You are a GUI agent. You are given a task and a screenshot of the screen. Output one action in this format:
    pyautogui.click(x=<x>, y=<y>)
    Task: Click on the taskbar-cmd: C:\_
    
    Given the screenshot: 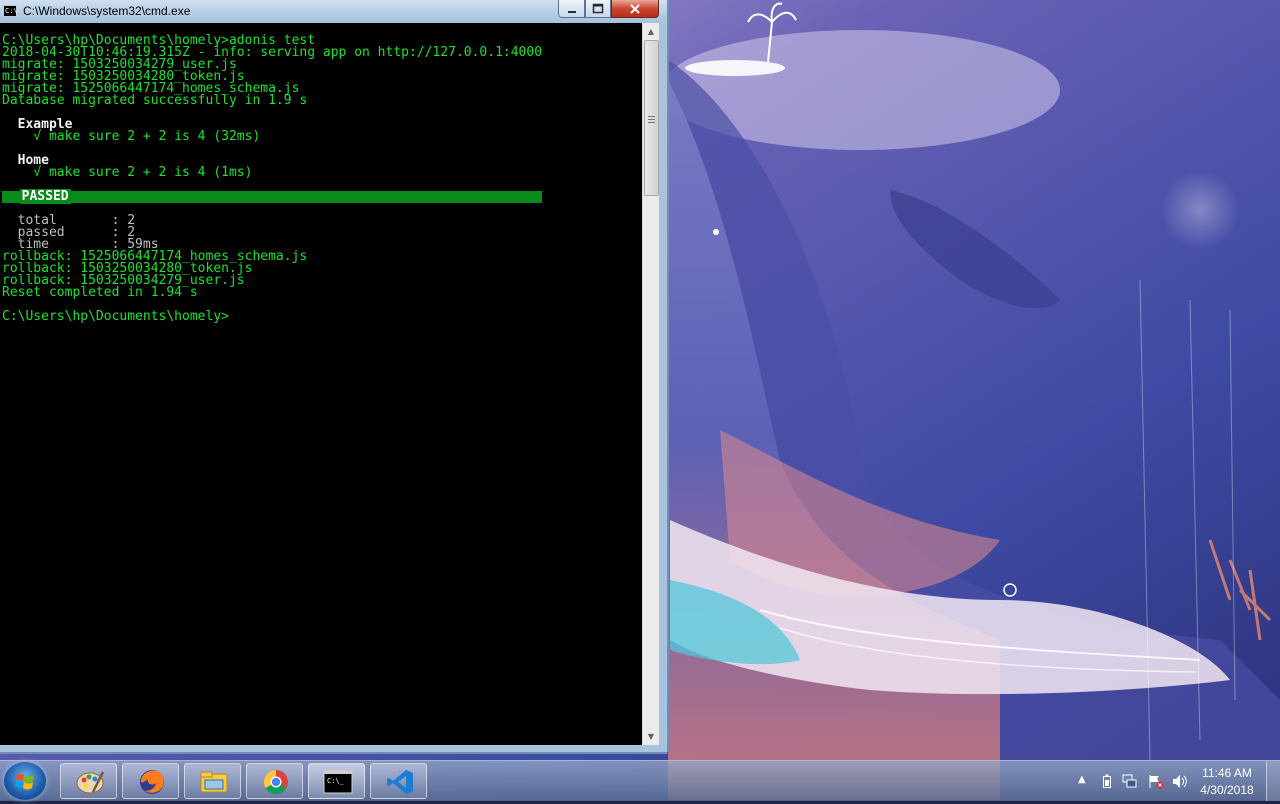 What is the action you would take?
    pyautogui.click(x=336, y=781)
    